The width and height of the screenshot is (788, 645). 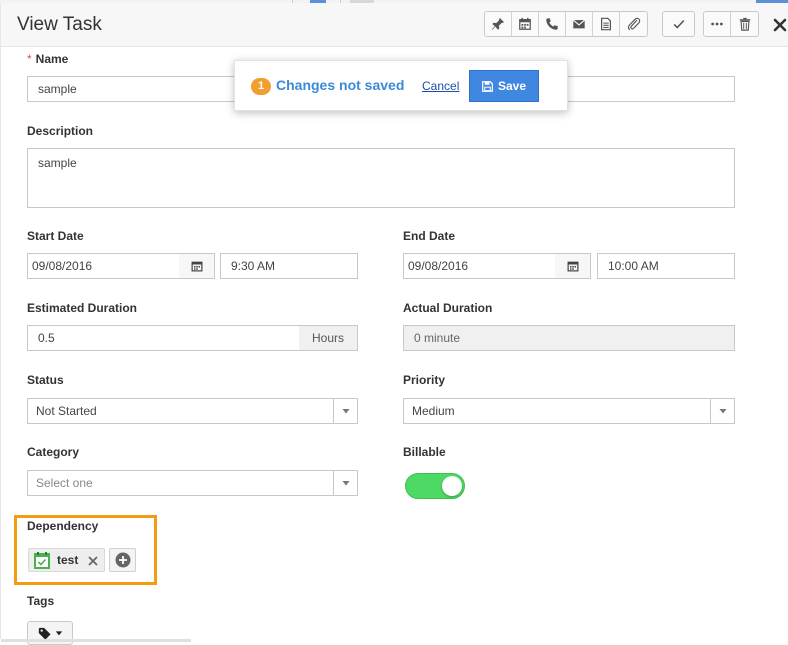 I want to click on status-label: Status, so click(x=45, y=380).